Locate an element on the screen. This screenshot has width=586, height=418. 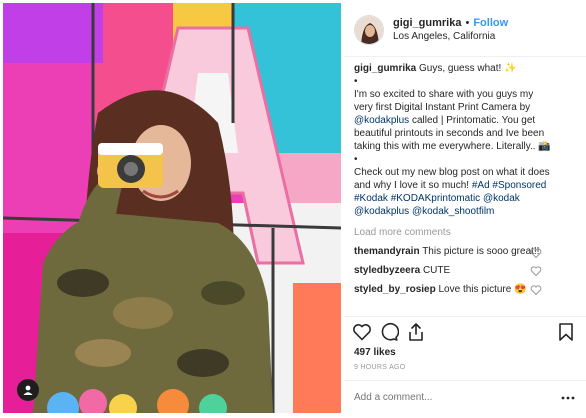
user-tag-button is located at coordinates (28, 390).